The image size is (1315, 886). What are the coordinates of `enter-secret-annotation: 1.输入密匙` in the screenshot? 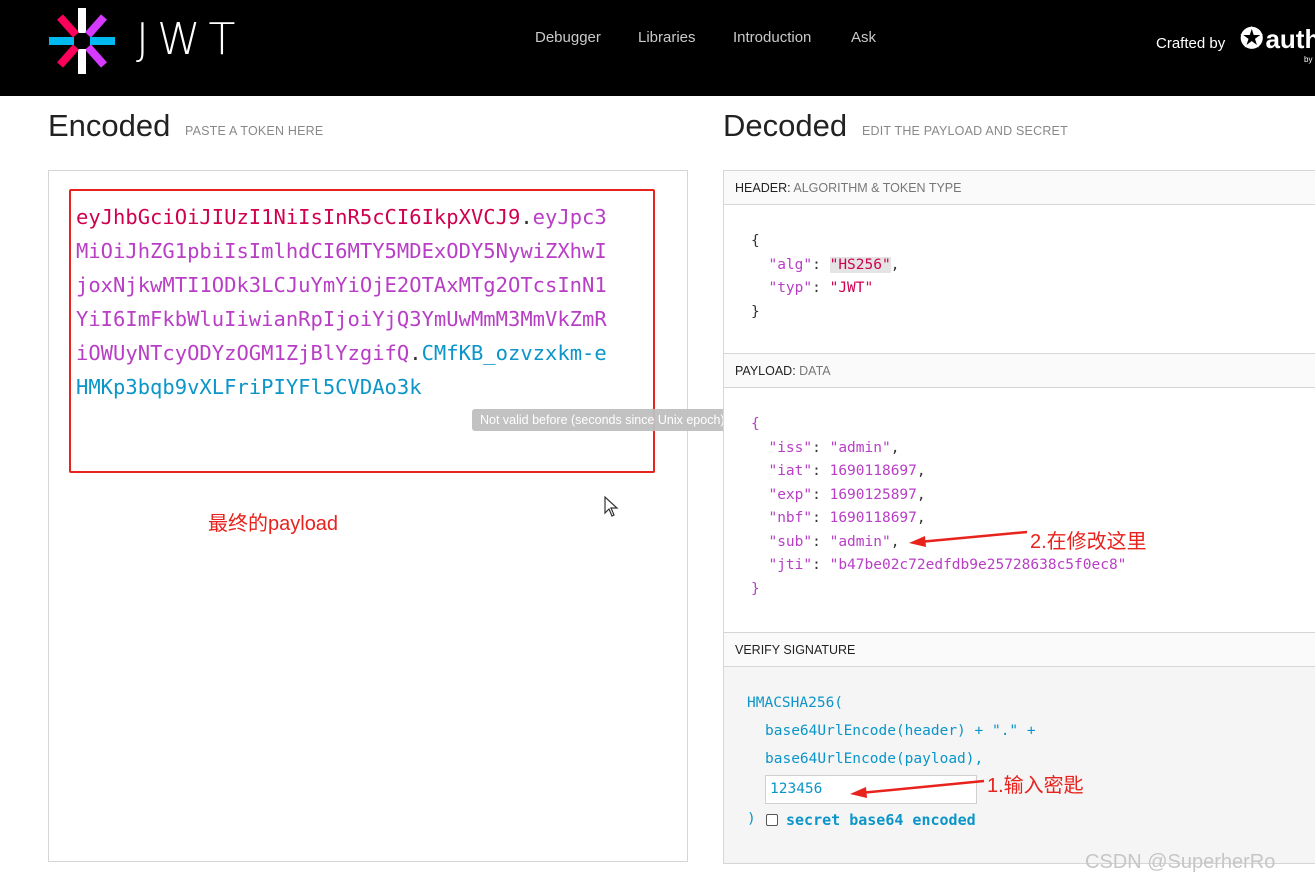 It's located at (1035, 786).